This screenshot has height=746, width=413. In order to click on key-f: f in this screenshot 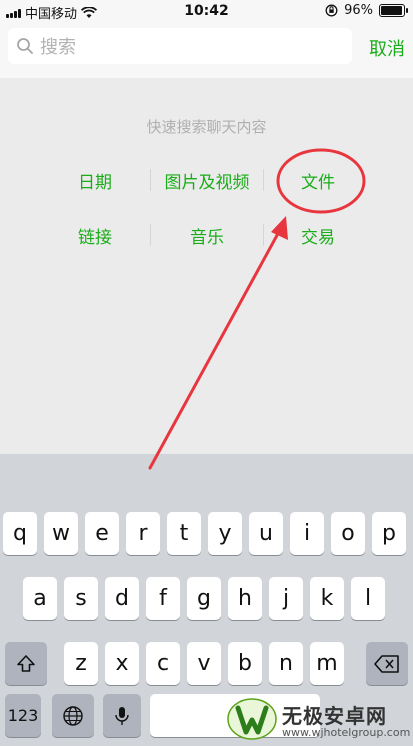, I will do `click(163, 598)`.